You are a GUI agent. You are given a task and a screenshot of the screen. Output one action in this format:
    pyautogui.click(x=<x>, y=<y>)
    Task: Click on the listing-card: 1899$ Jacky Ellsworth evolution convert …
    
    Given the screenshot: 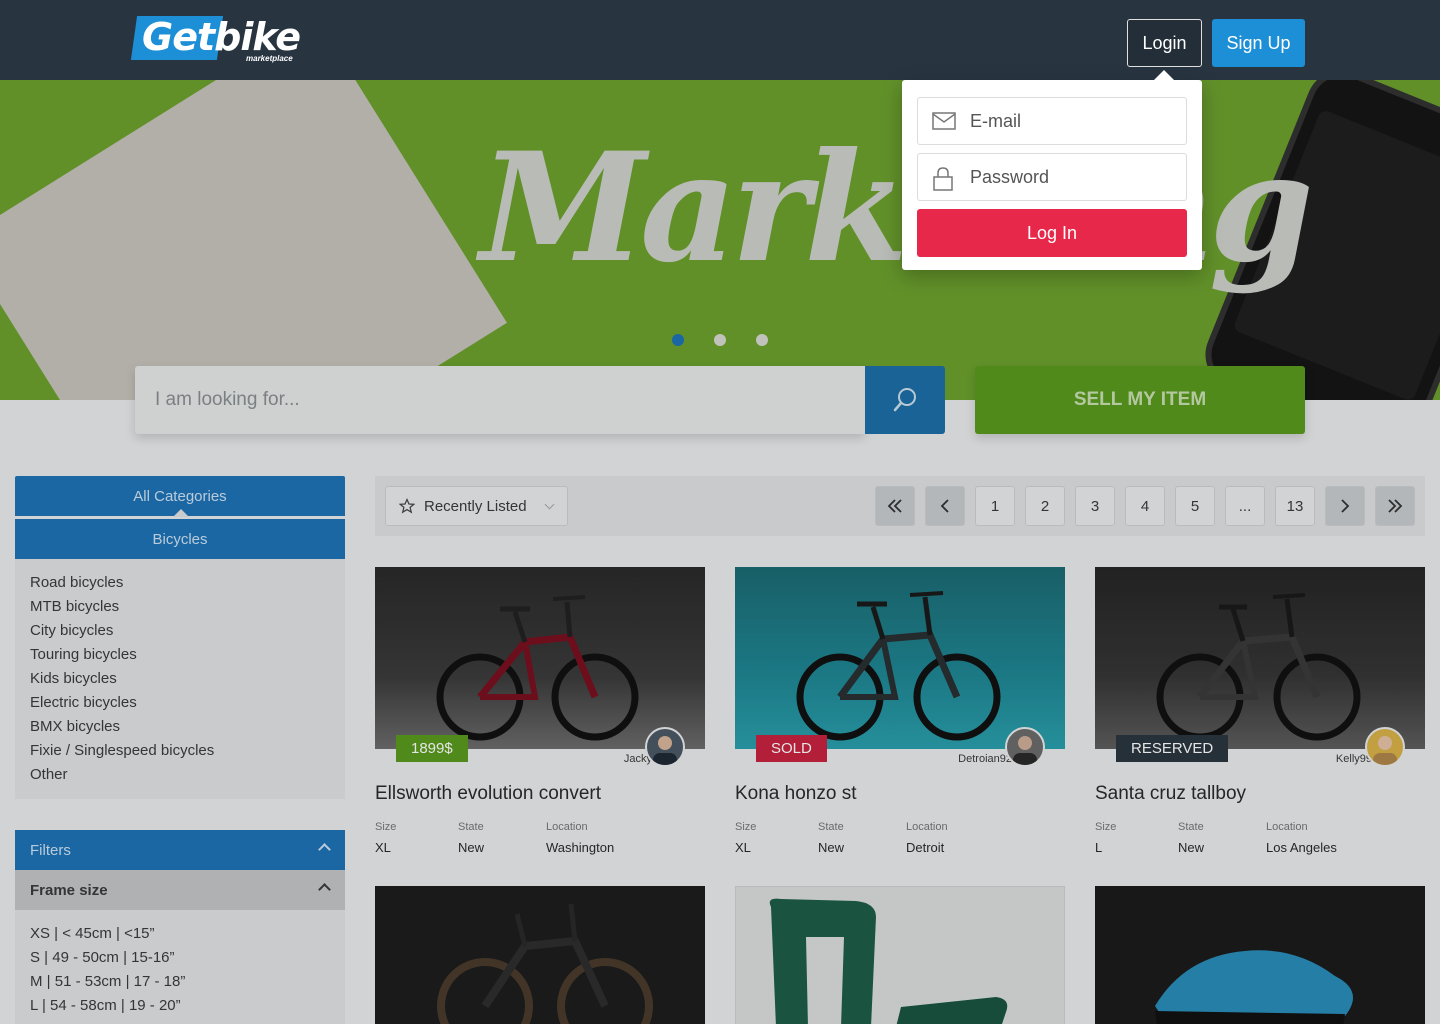 What is the action you would take?
    pyautogui.click(x=540, y=711)
    